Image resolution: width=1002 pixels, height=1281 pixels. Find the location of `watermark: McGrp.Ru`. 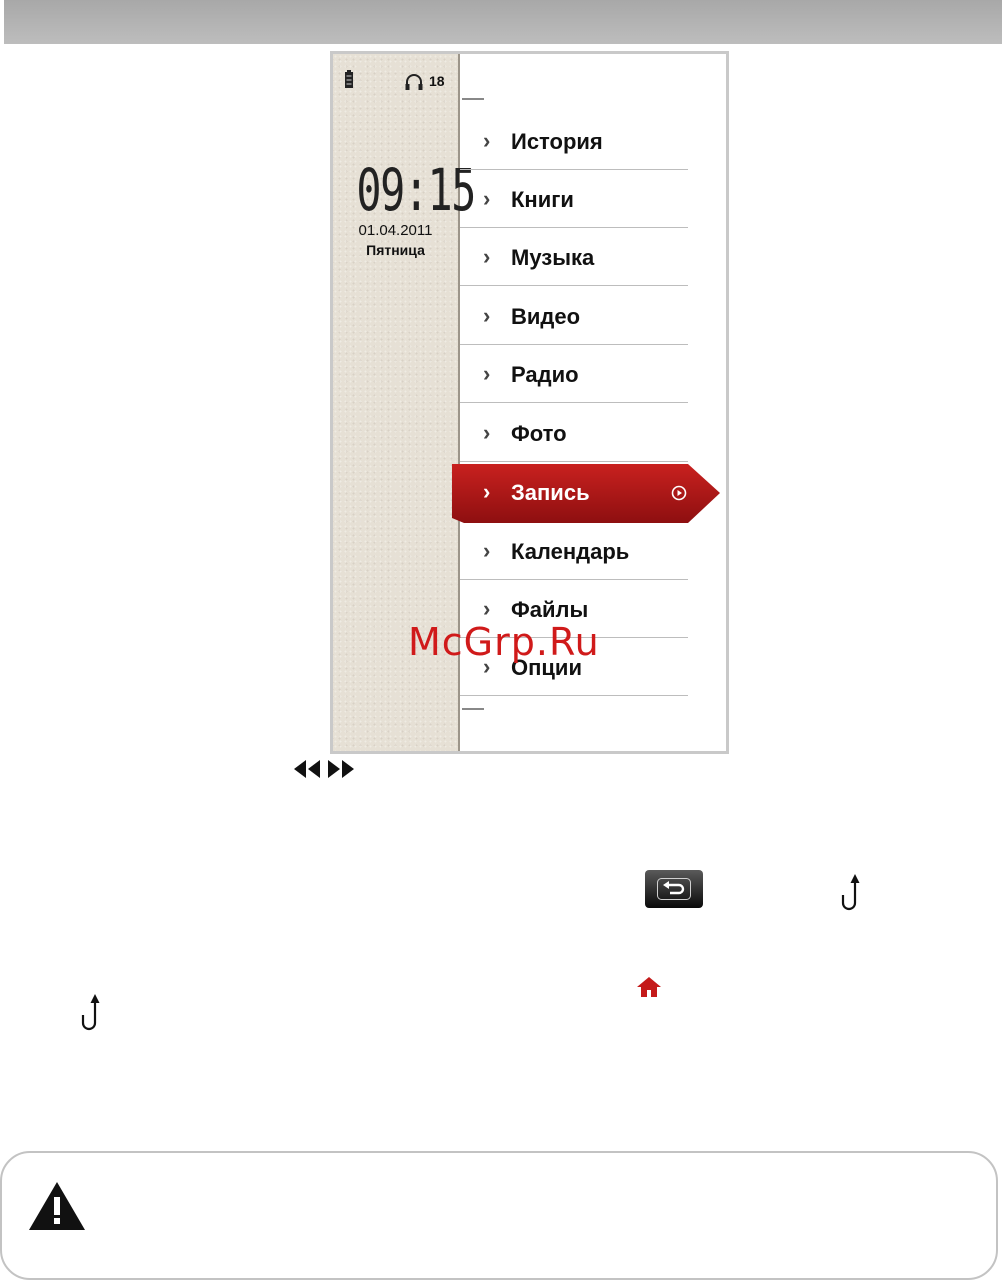

watermark: McGrp.Ru is located at coordinates (504, 642).